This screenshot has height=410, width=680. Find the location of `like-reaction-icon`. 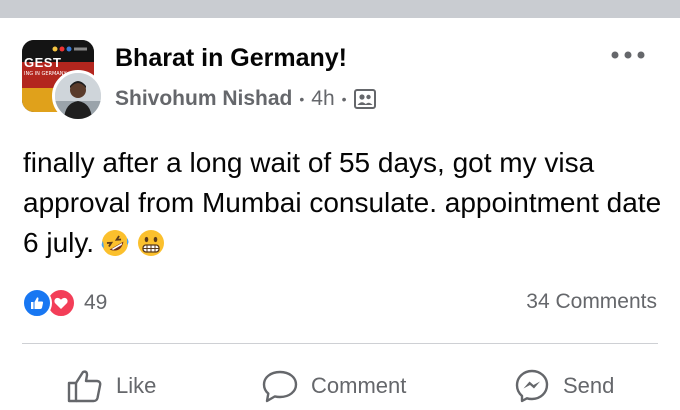

like-reaction-icon is located at coordinates (37, 303).